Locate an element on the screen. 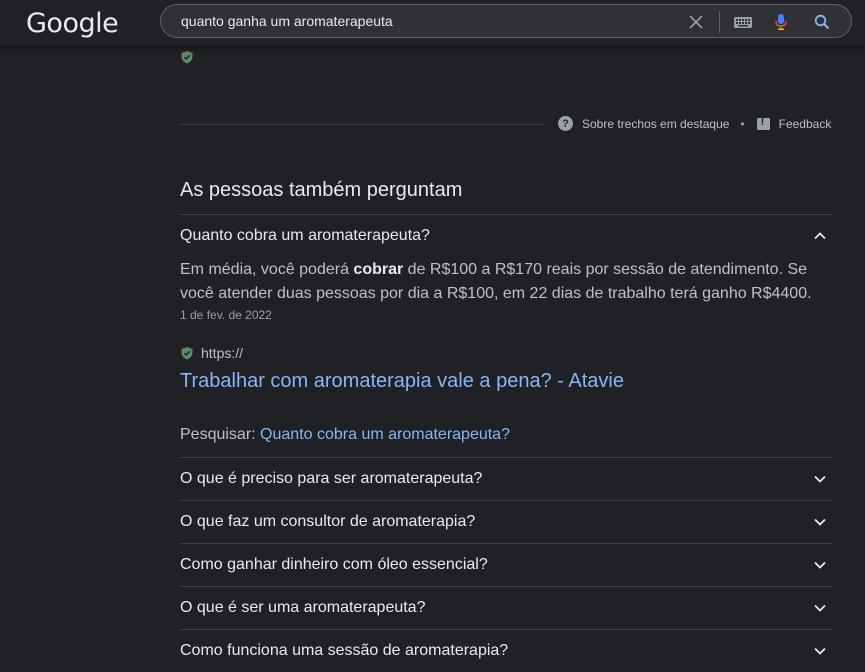 The height and width of the screenshot is (672, 865). source-url: https:// is located at coordinates (211, 353).